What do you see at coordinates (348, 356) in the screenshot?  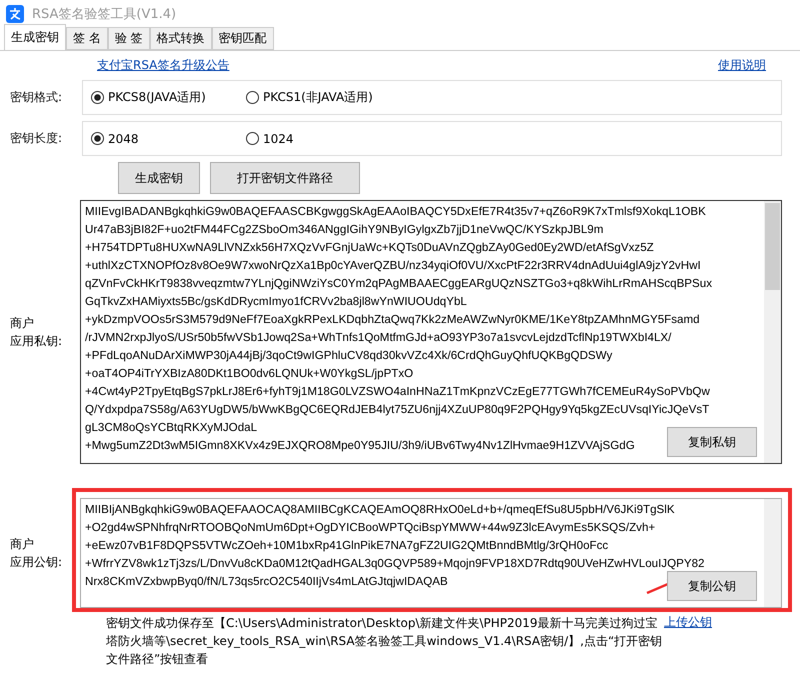 I see `key-line: +PFdLqoANuDArXiMWP30jA44jBj/3qoCt9wIGPhluCV8qd30kvVZc4Xk/6CrdQhGuyQhfUQKBgQDSWy` at bounding box center [348, 356].